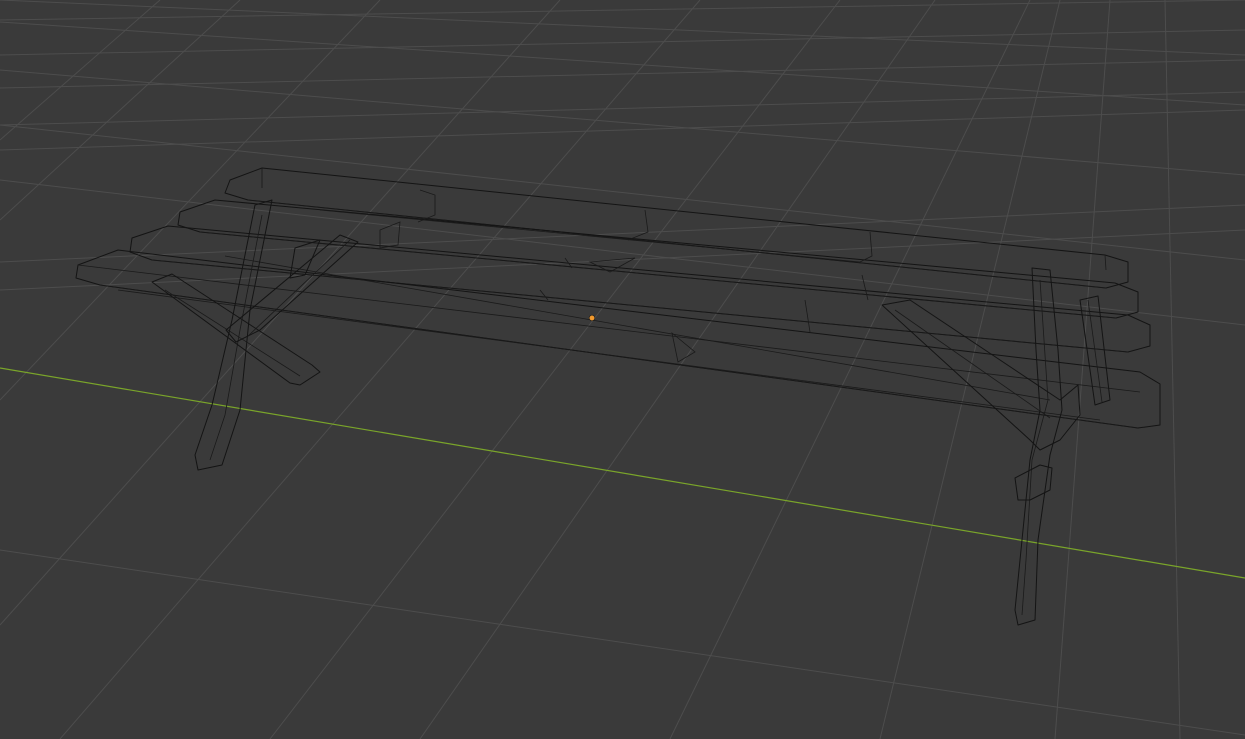 The image size is (1245, 739). I want to click on bench-right-legs, so click(996, 446).